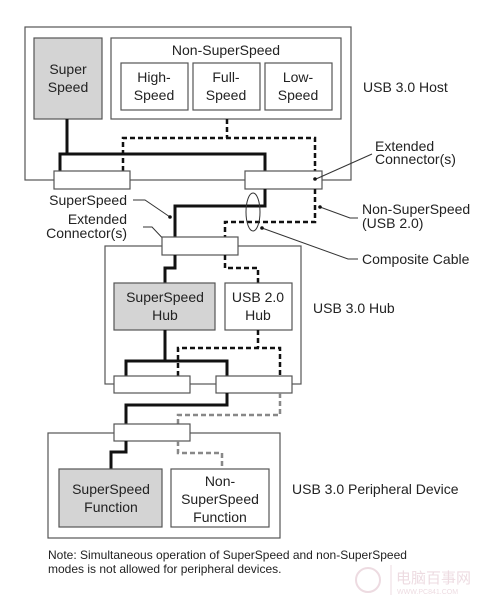 The width and height of the screenshot is (500, 602). I want to click on watermark-logo-icon, so click(368, 580).